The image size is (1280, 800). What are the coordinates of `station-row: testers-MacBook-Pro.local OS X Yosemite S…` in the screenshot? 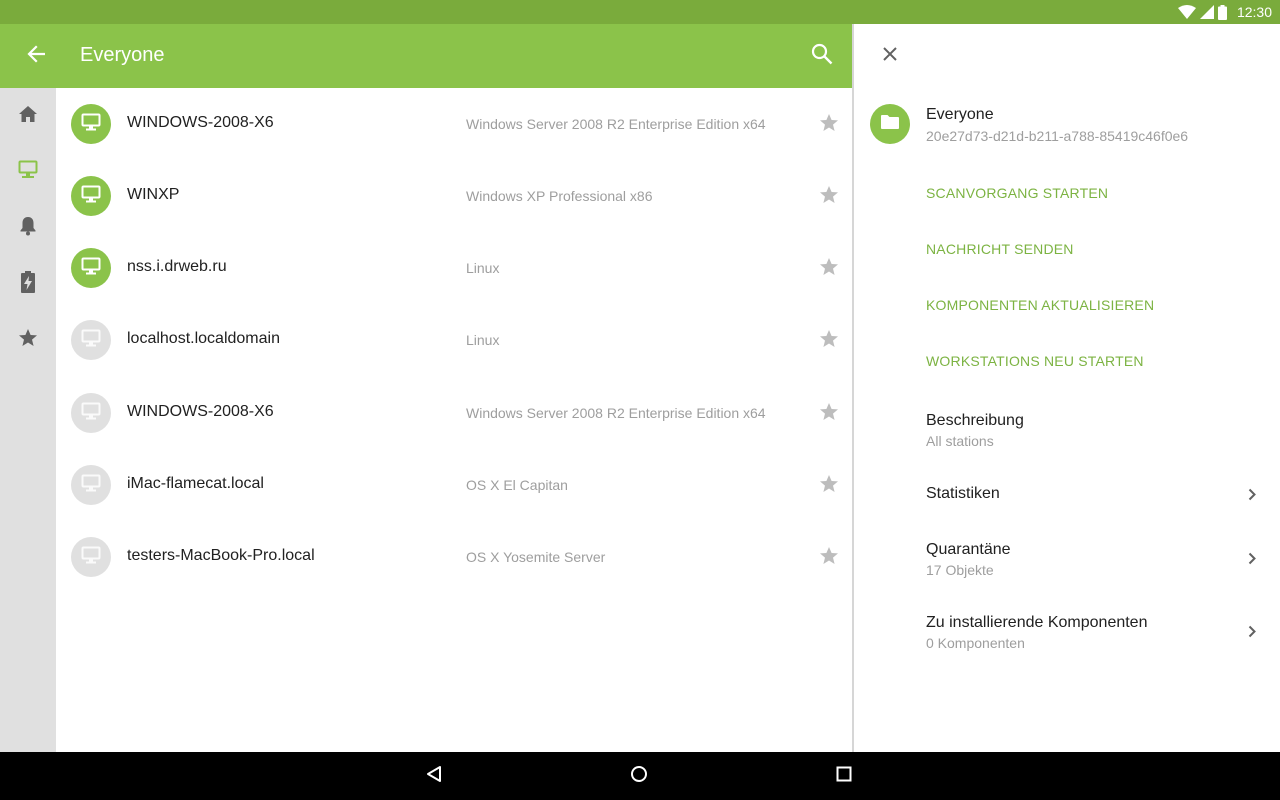 It's located at (454, 557).